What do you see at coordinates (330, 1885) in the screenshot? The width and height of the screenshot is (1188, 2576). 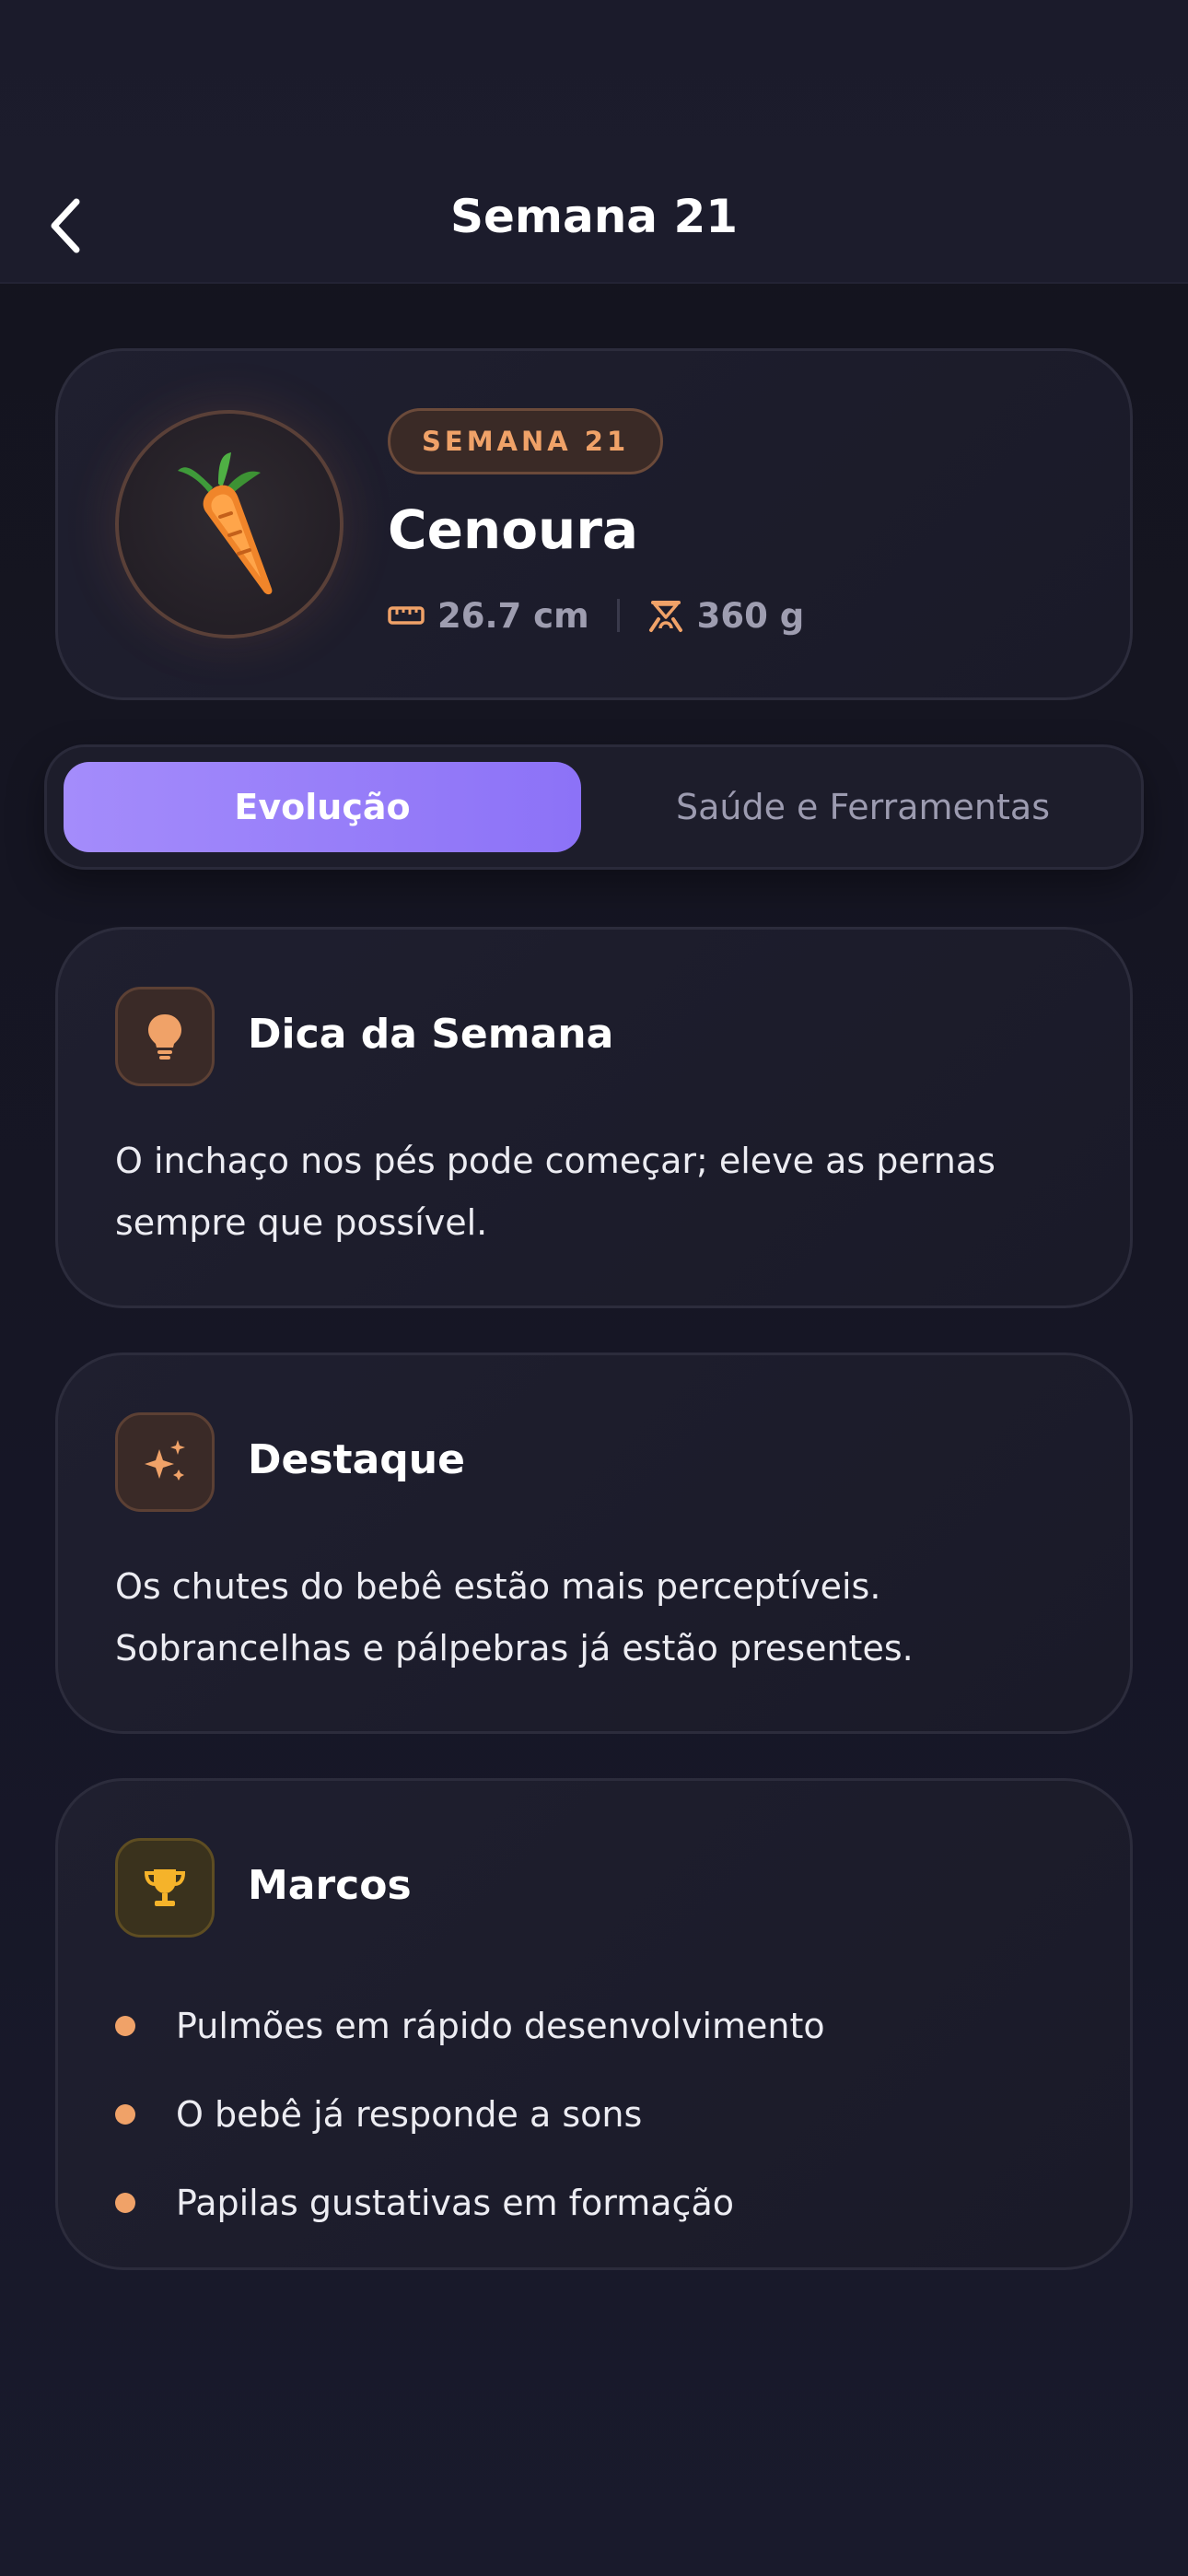 I see `milestones-title: Marcos` at bounding box center [330, 1885].